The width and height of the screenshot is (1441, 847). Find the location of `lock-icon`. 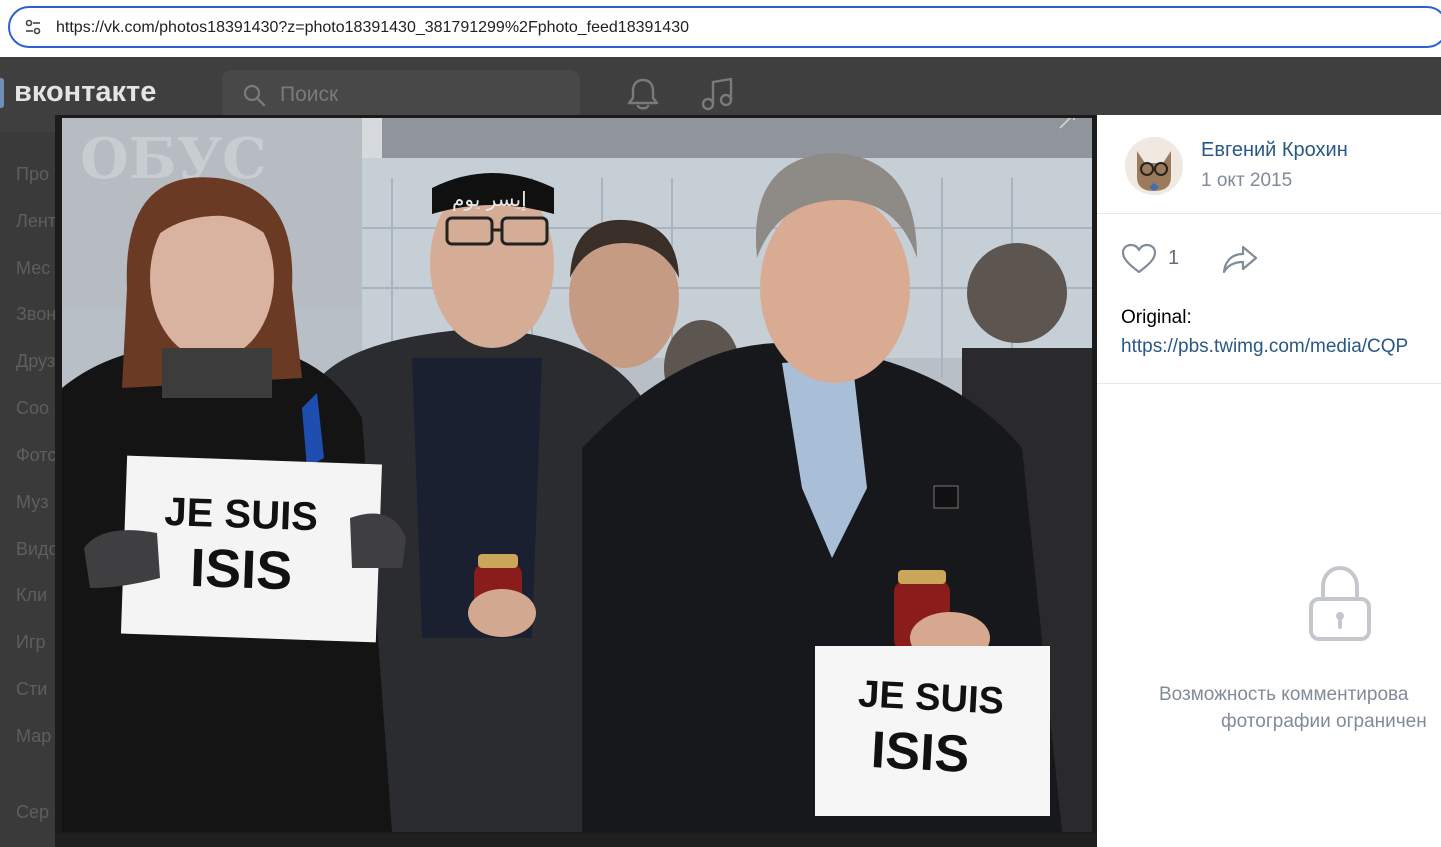

lock-icon is located at coordinates (1340, 603).